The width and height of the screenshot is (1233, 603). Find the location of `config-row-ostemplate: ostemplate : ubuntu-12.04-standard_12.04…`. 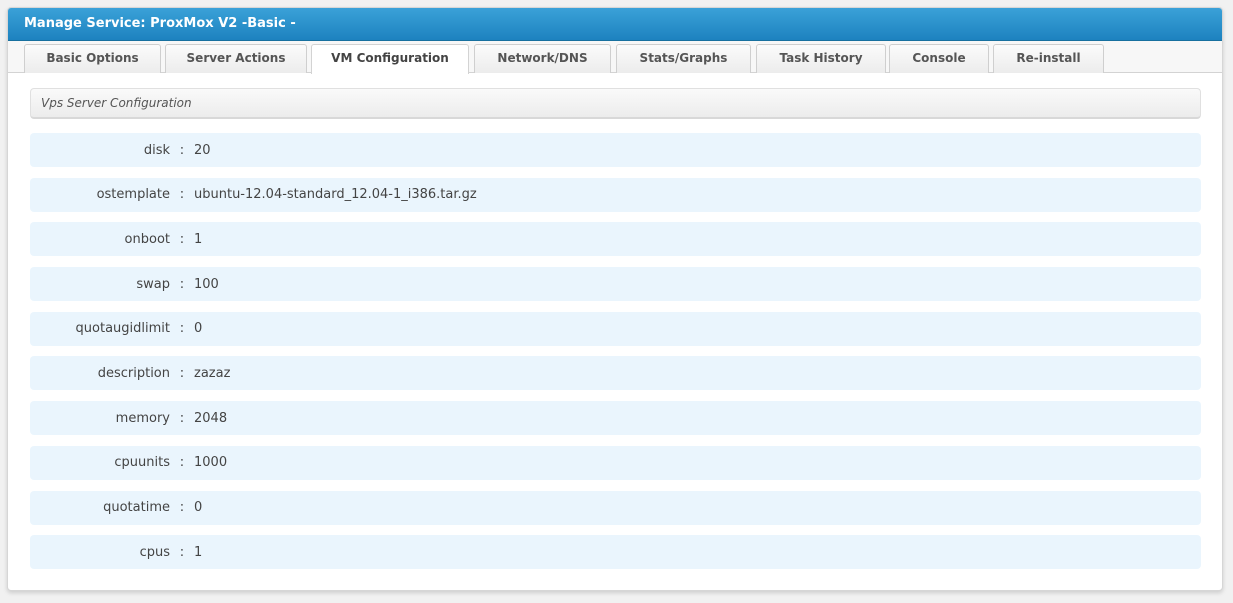

config-row-ostemplate: ostemplate : ubuntu-12.04-standard_12.04… is located at coordinates (615, 194).